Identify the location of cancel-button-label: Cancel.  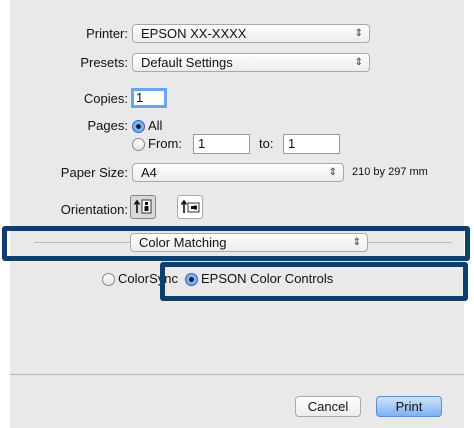
(328, 406).